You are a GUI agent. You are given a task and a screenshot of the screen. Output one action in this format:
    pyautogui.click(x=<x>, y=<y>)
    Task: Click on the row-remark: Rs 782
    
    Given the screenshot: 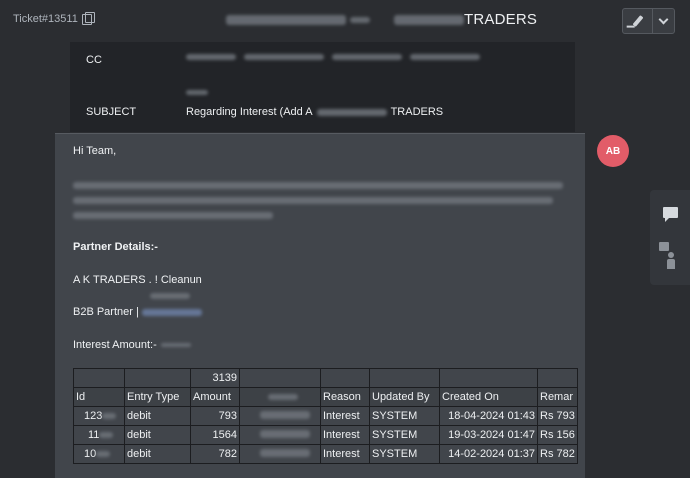 What is the action you would take?
    pyautogui.click(x=557, y=454)
    